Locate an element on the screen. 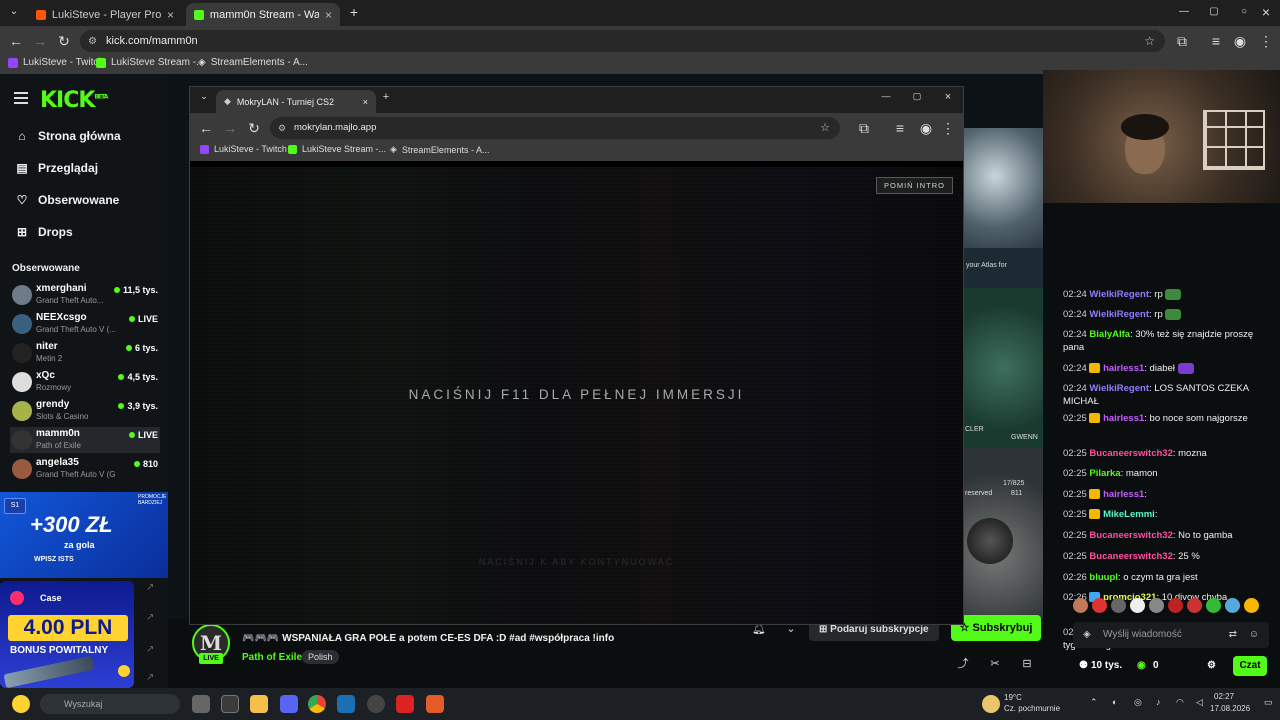 This screenshot has height=720, width=1280. wifi-icon: ◠ is located at coordinates (1180, 702).